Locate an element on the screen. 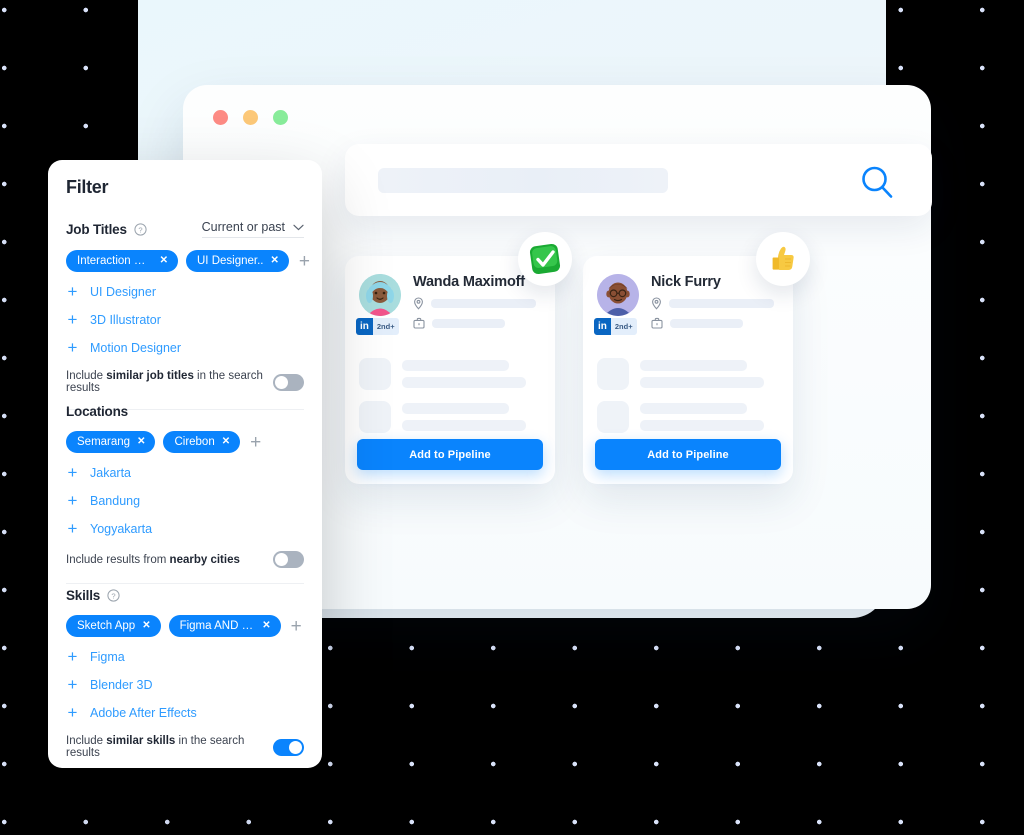 The width and height of the screenshot is (1024, 835). candidate-card: Wanda Maximoff in 2nd+ Add to Pipeline is located at coordinates (450, 370).